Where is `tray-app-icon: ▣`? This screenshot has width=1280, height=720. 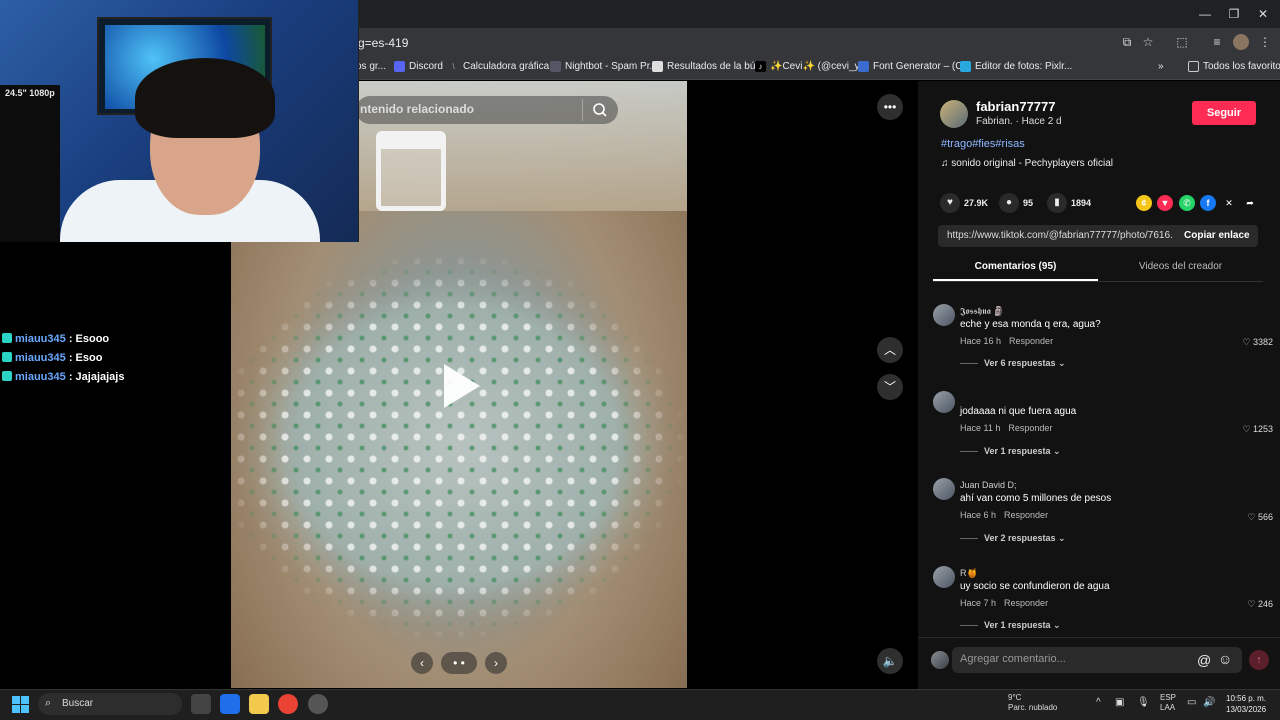 tray-app-icon: ▣ is located at coordinates (1119, 702).